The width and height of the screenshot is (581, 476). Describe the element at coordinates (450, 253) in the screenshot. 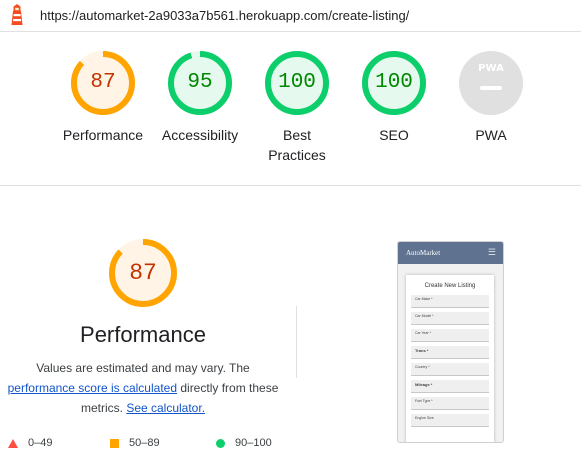

I see `thumb-navbar: AutoMarket ☰` at that location.